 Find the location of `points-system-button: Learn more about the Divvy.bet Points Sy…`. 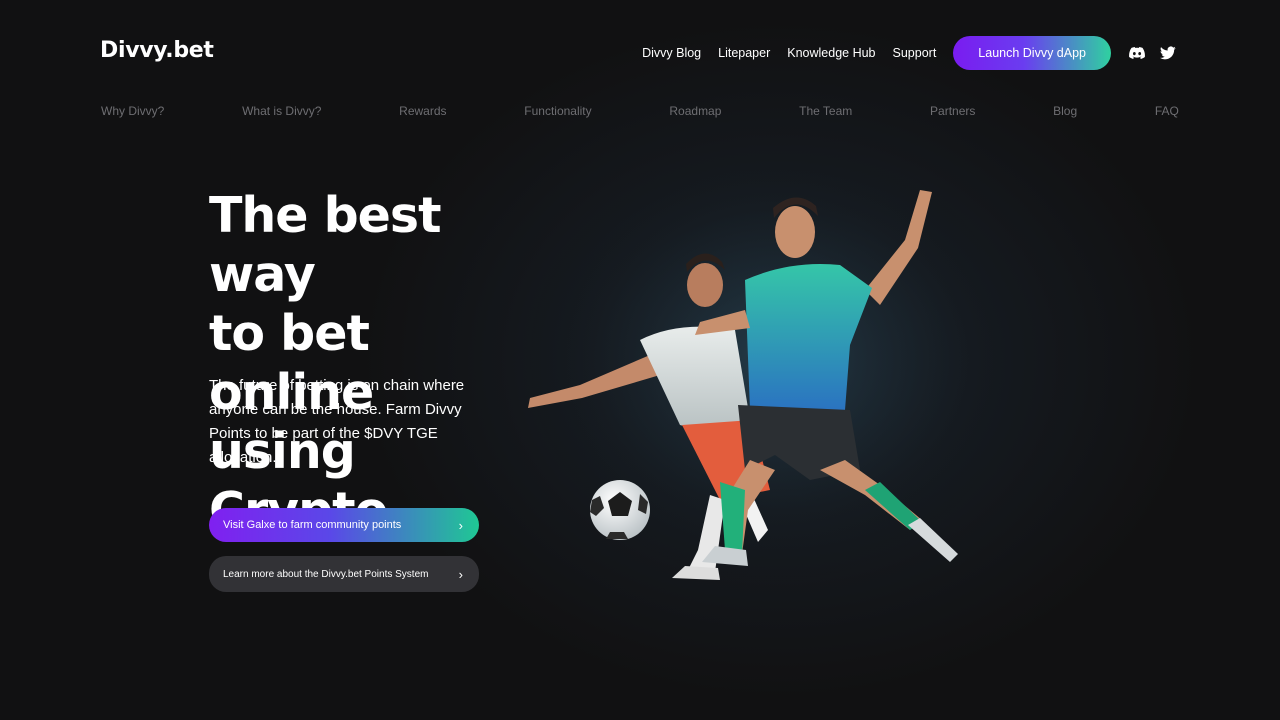

points-system-button: Learn more about the Divvy.bet Points Sy… is located at coordinates (344, 574).